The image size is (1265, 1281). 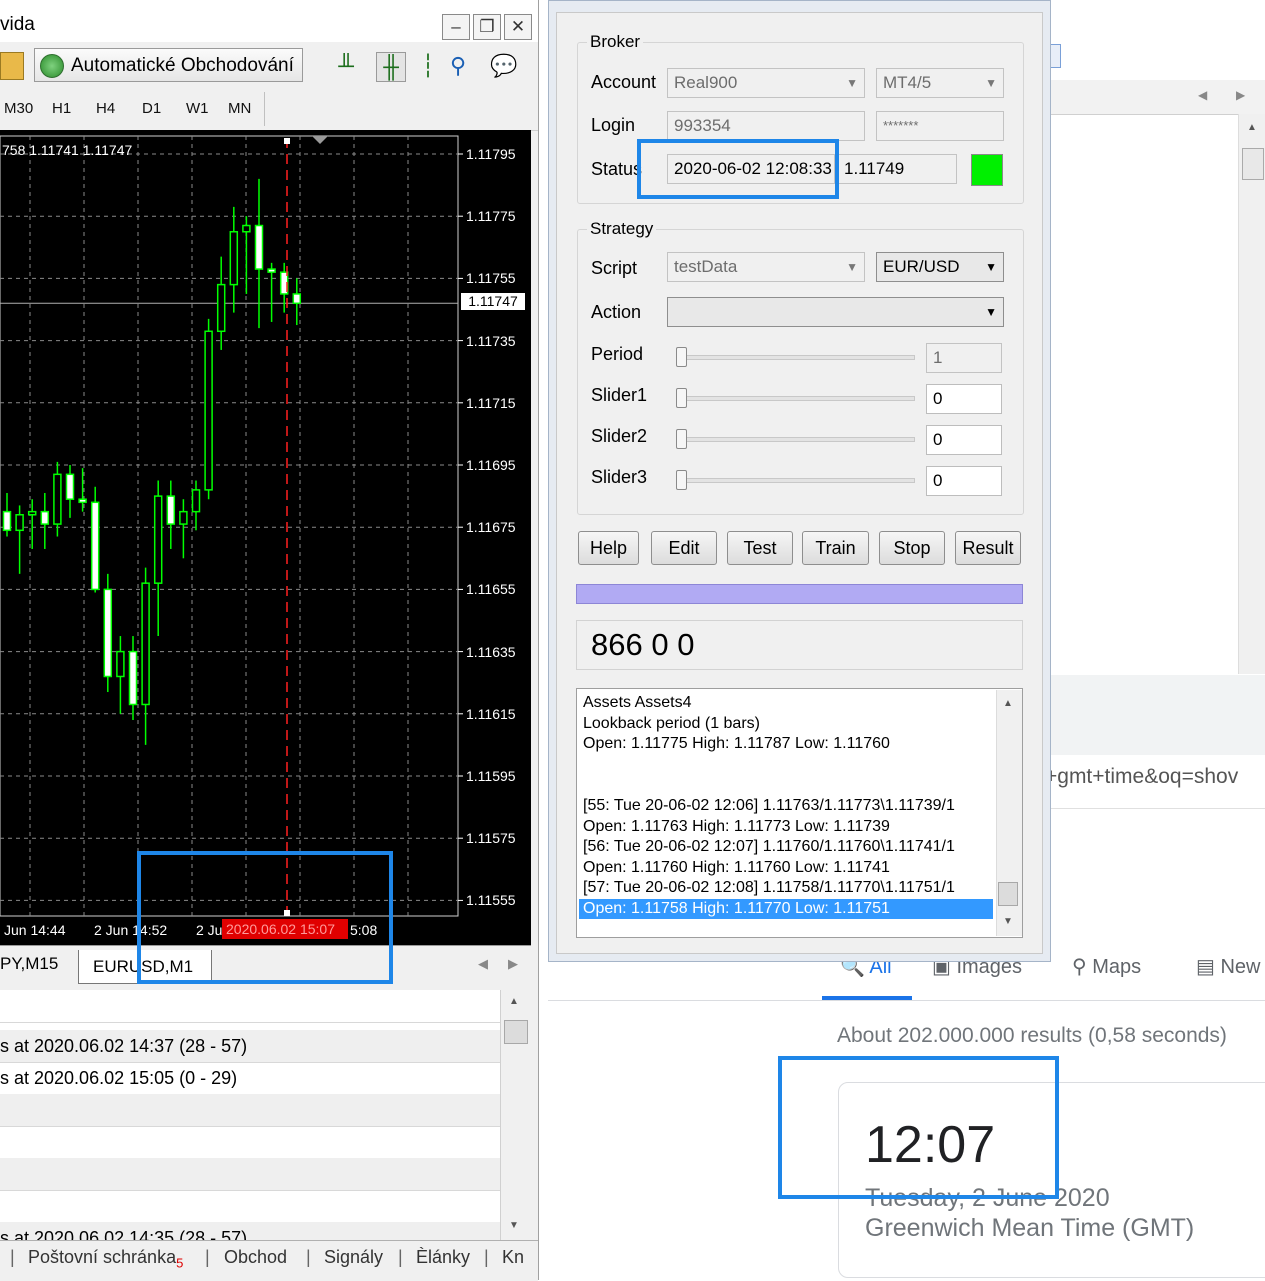 What do you see at coordinates (798, 439) in the screenshot?
I see `slider2-track` at bounding box center [798, 439].